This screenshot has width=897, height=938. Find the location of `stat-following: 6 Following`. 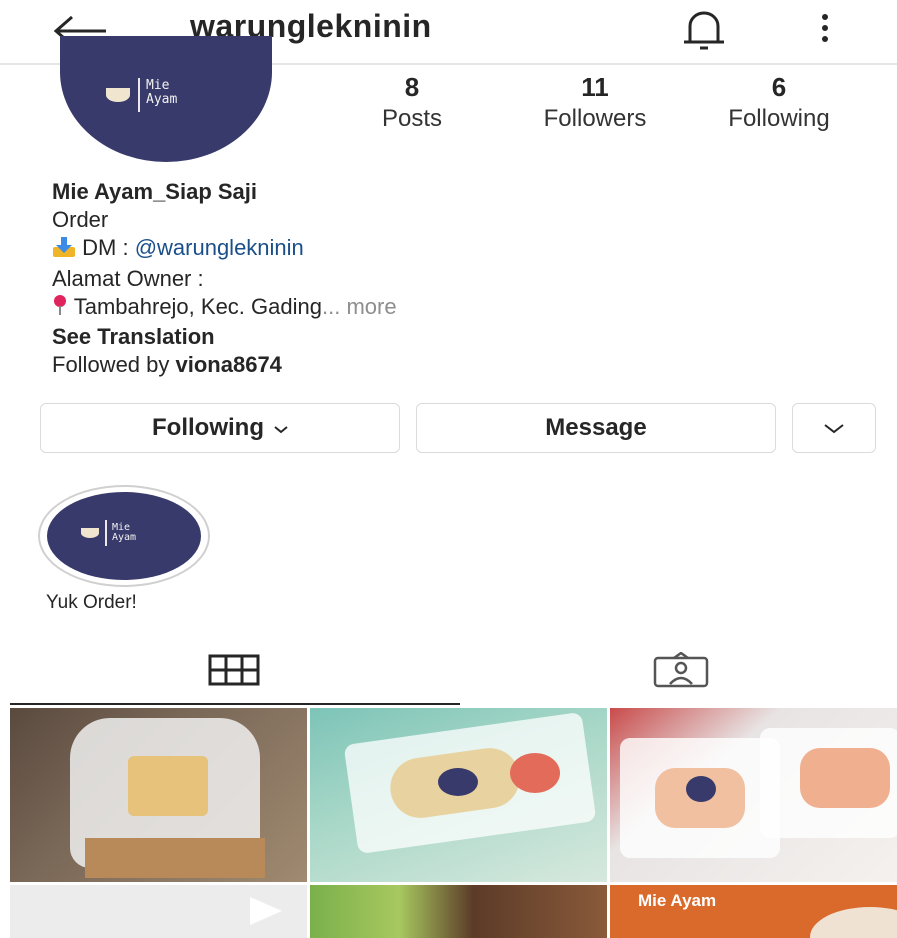

stat-following: 6 Following is located at coordinates (779, 102).